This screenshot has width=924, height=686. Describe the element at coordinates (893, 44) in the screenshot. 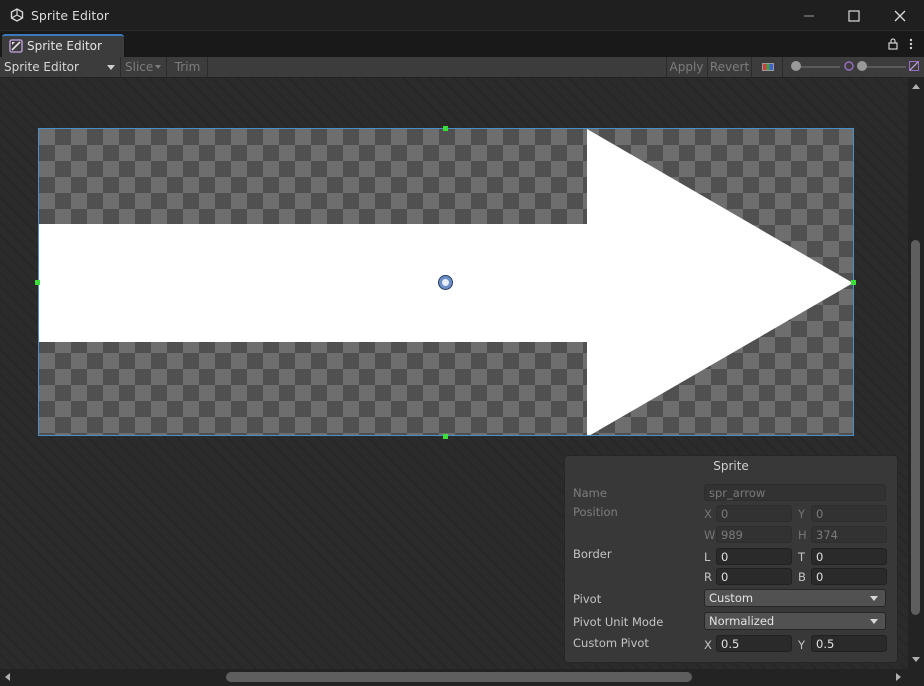

I see `lock-icon` at that location.